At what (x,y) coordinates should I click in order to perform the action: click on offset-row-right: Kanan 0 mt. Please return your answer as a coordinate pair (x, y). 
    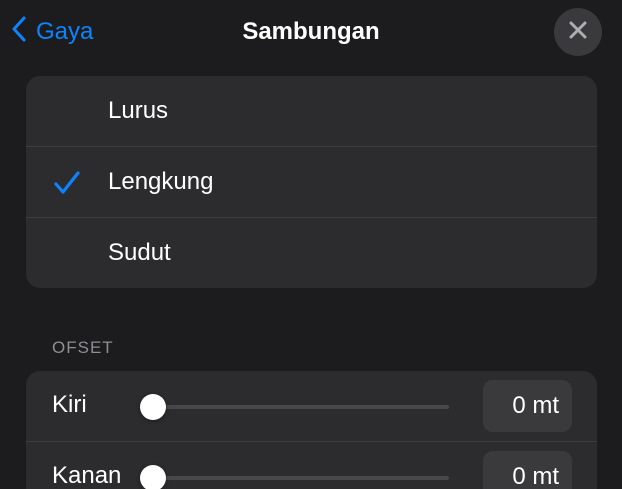
    Looking at the image, I should click on (311, 465).